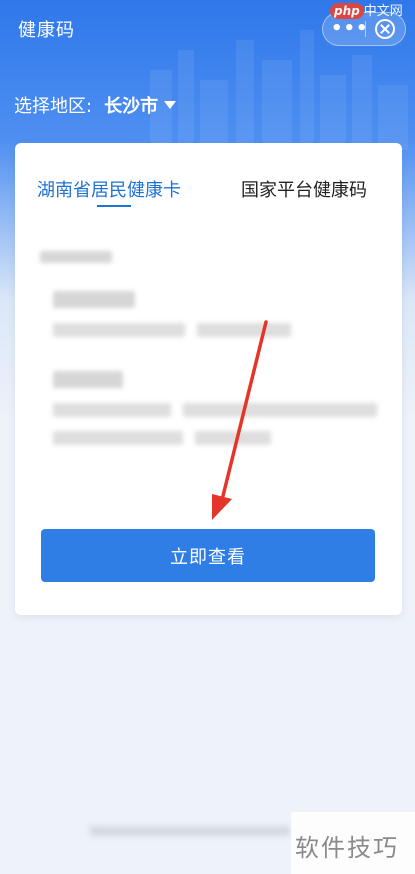  I want to click on view-now-button: 立即查看, so click(208, 555).